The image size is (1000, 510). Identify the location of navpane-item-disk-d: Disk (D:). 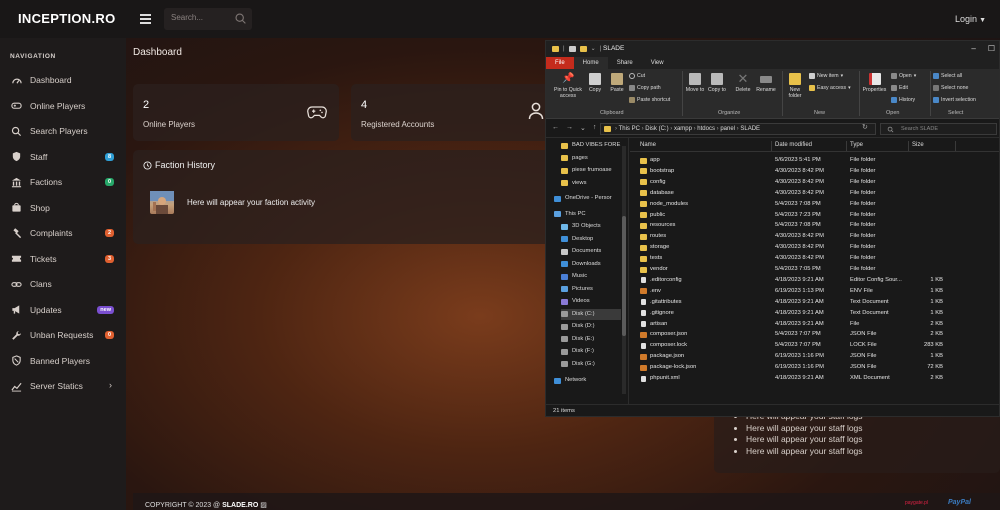
(591, 326).